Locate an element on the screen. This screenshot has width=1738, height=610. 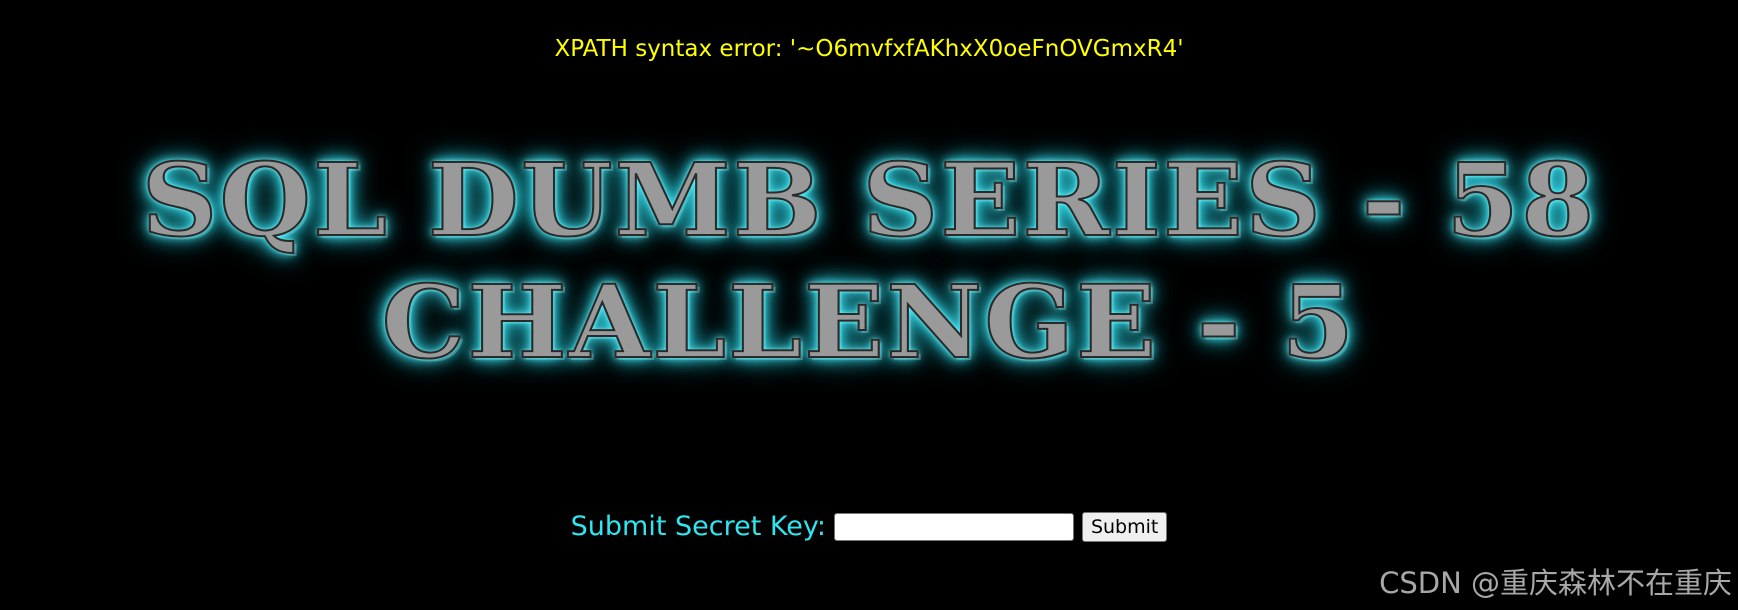
secret-key-input is located at coordinates (953, 526).